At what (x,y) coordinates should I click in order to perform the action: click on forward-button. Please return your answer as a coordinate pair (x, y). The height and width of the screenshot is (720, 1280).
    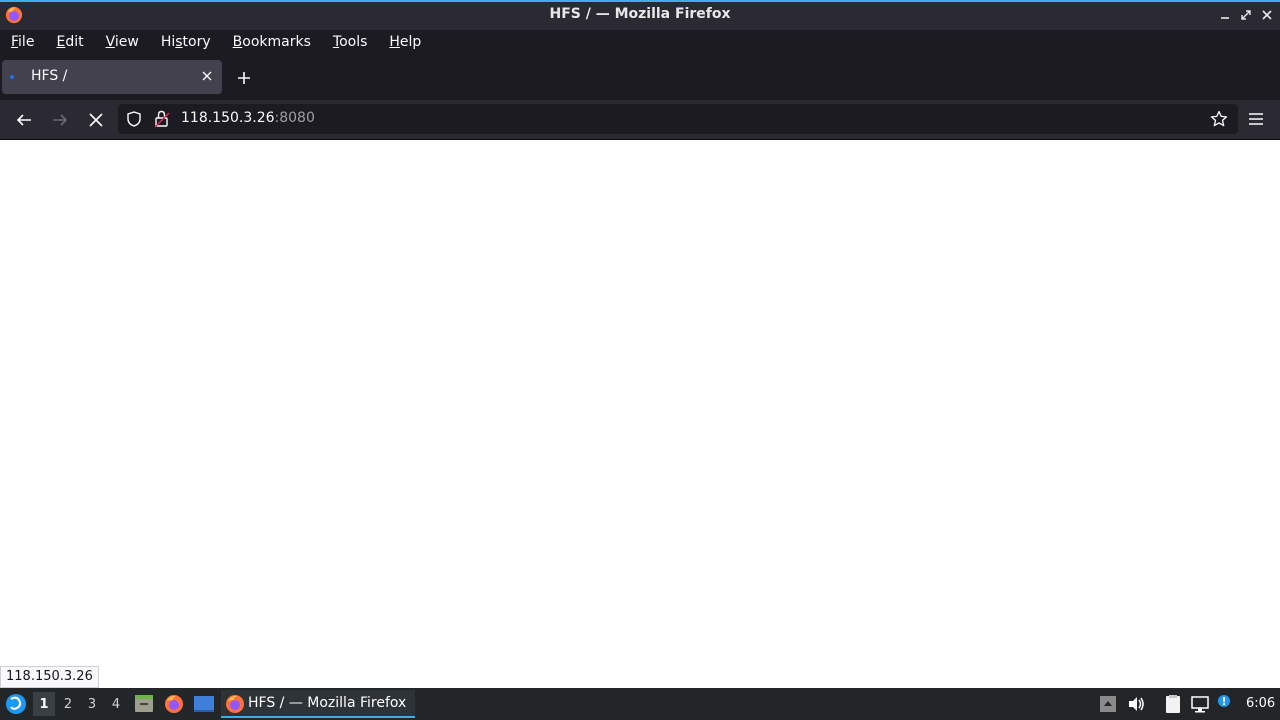
    Looking at the image, I should click on (60, 120).